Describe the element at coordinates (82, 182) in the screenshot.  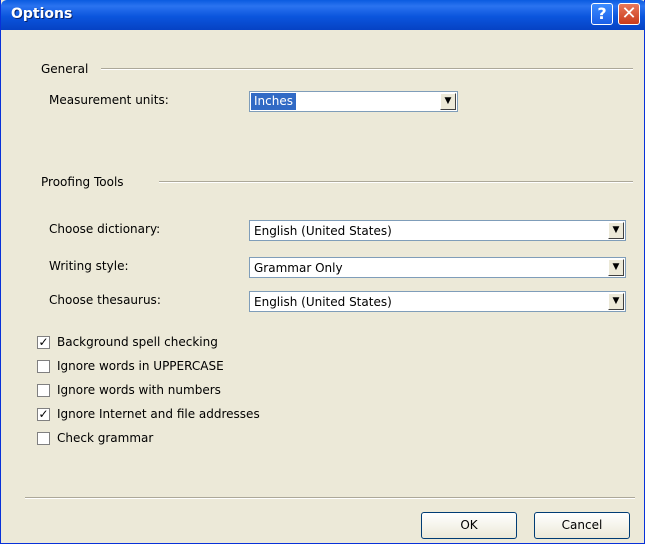
I see `proofing-tools-heading: Proofing Tools` at that location.